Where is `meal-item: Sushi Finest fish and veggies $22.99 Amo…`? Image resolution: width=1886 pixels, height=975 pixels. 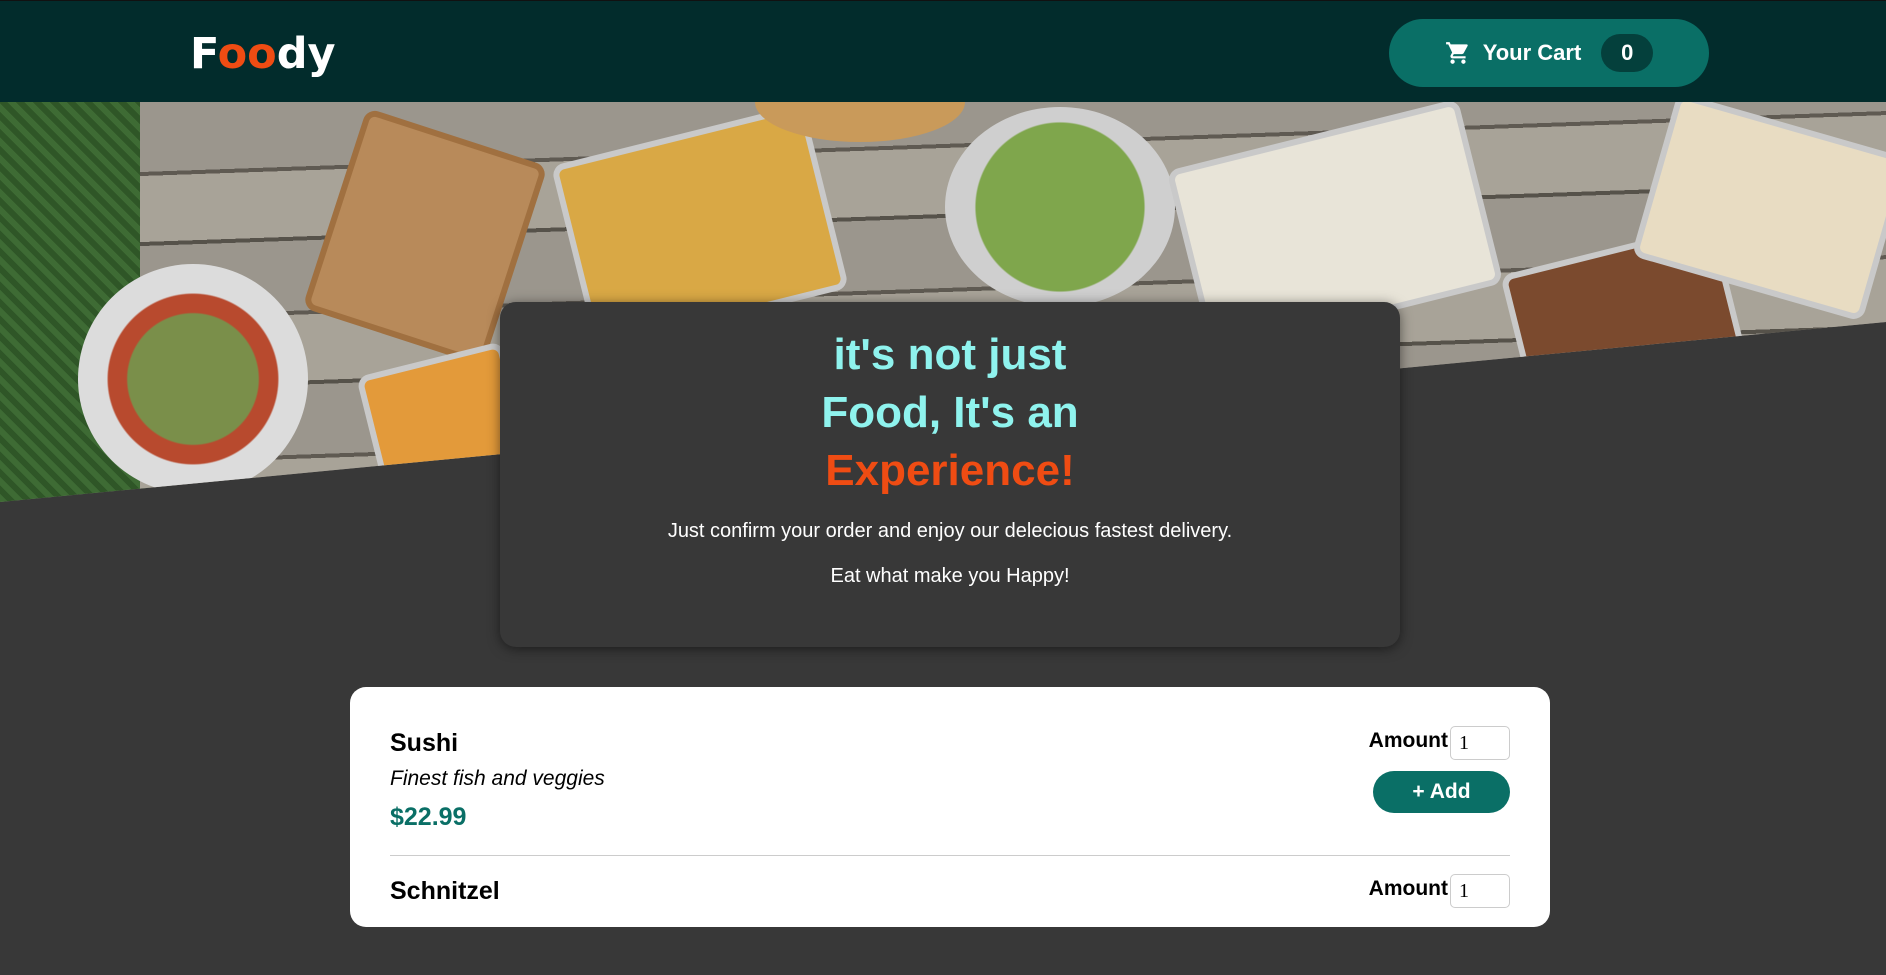
meal-item: Sushi Finest fish and veggies $22.99 Amo… is located at coordinates (950, 771).